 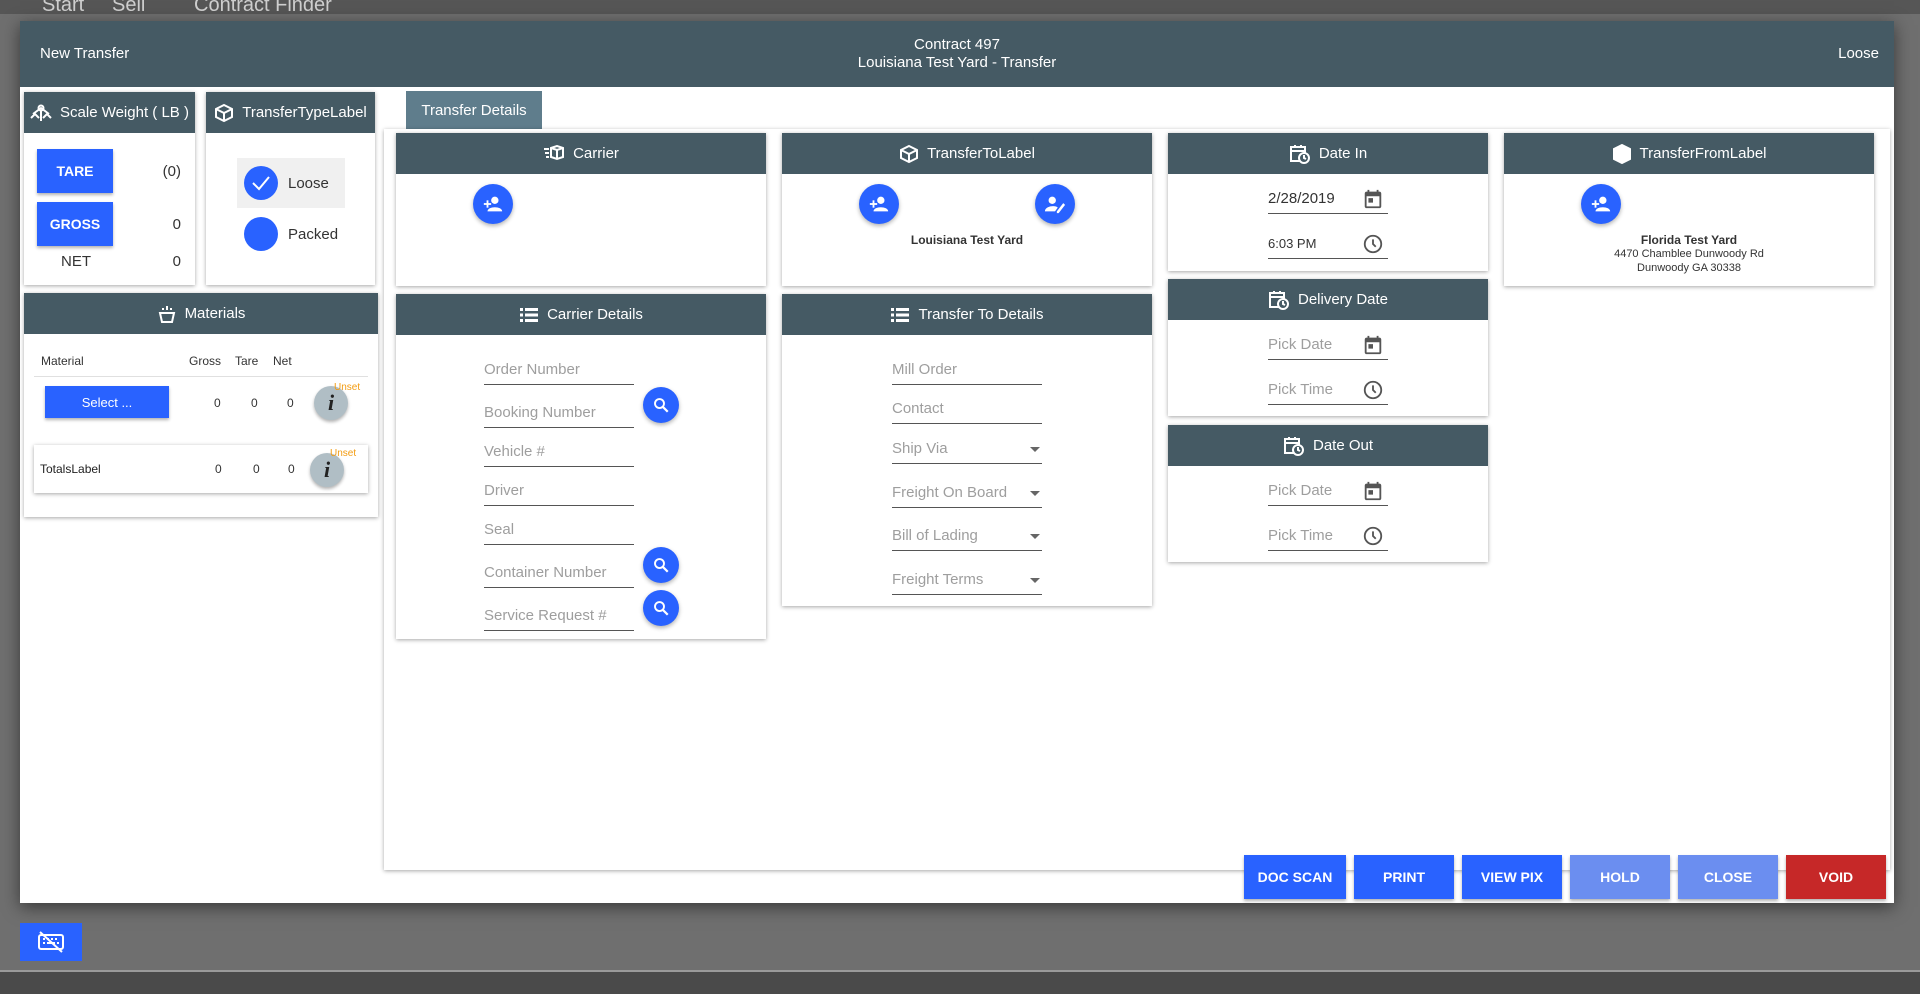 What do you see at coordinates (559, 491) in the screenshot?
I see `driver-field: Driver` at bounding box center [559, 491].